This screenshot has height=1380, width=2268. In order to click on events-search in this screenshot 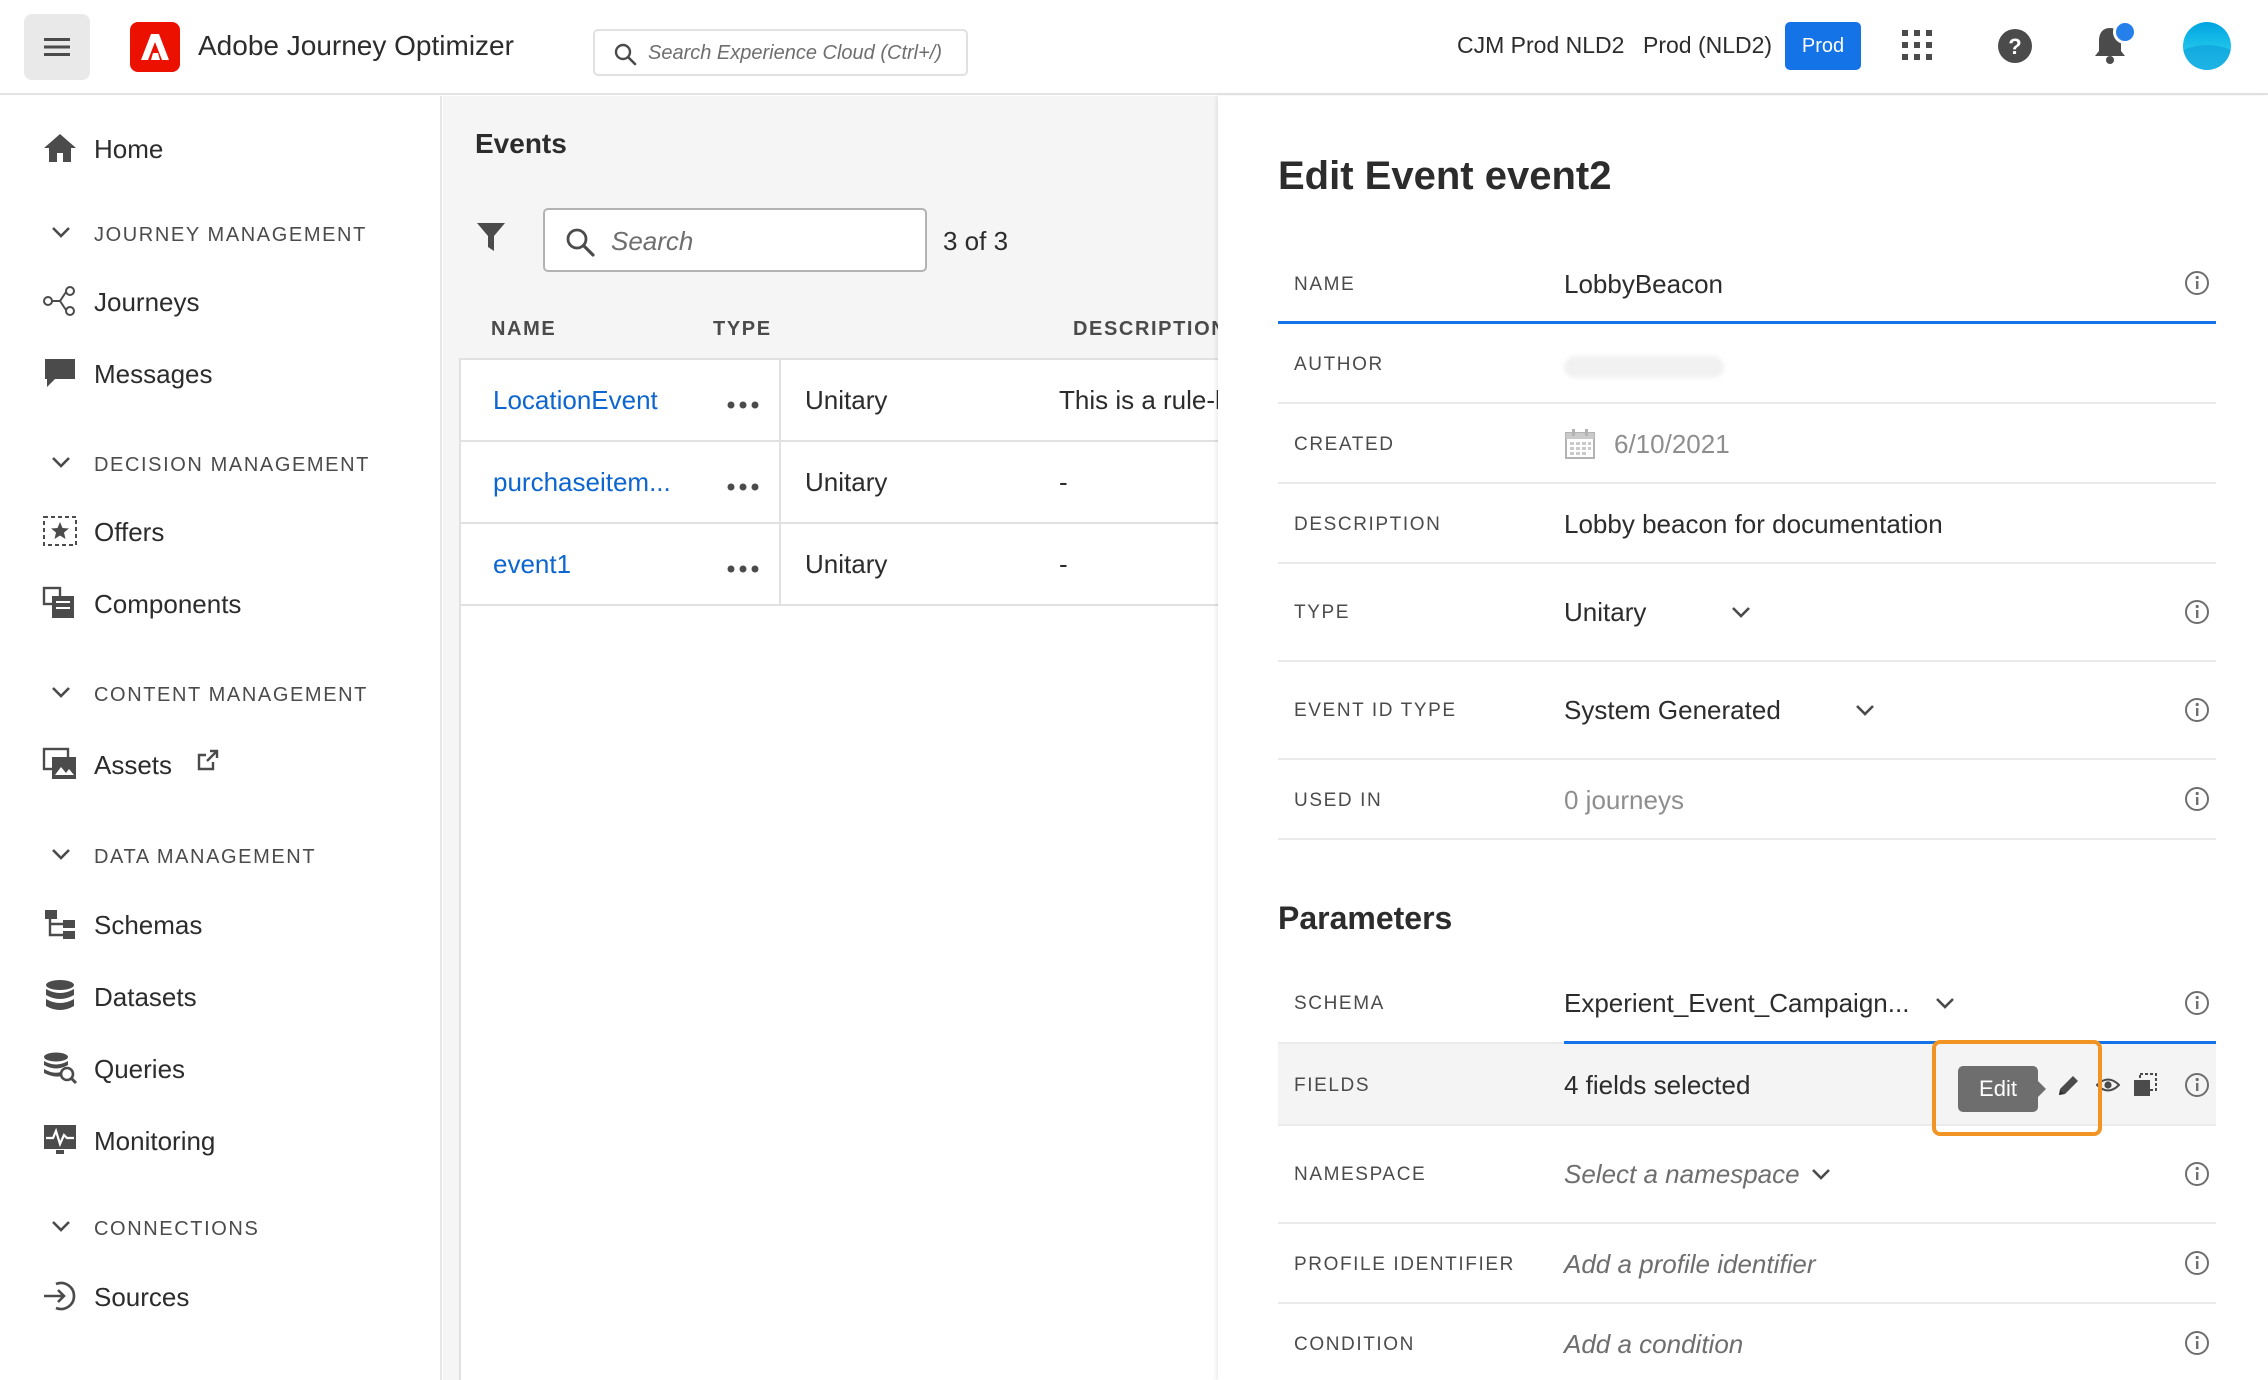, I will do `click(735, 240)`.